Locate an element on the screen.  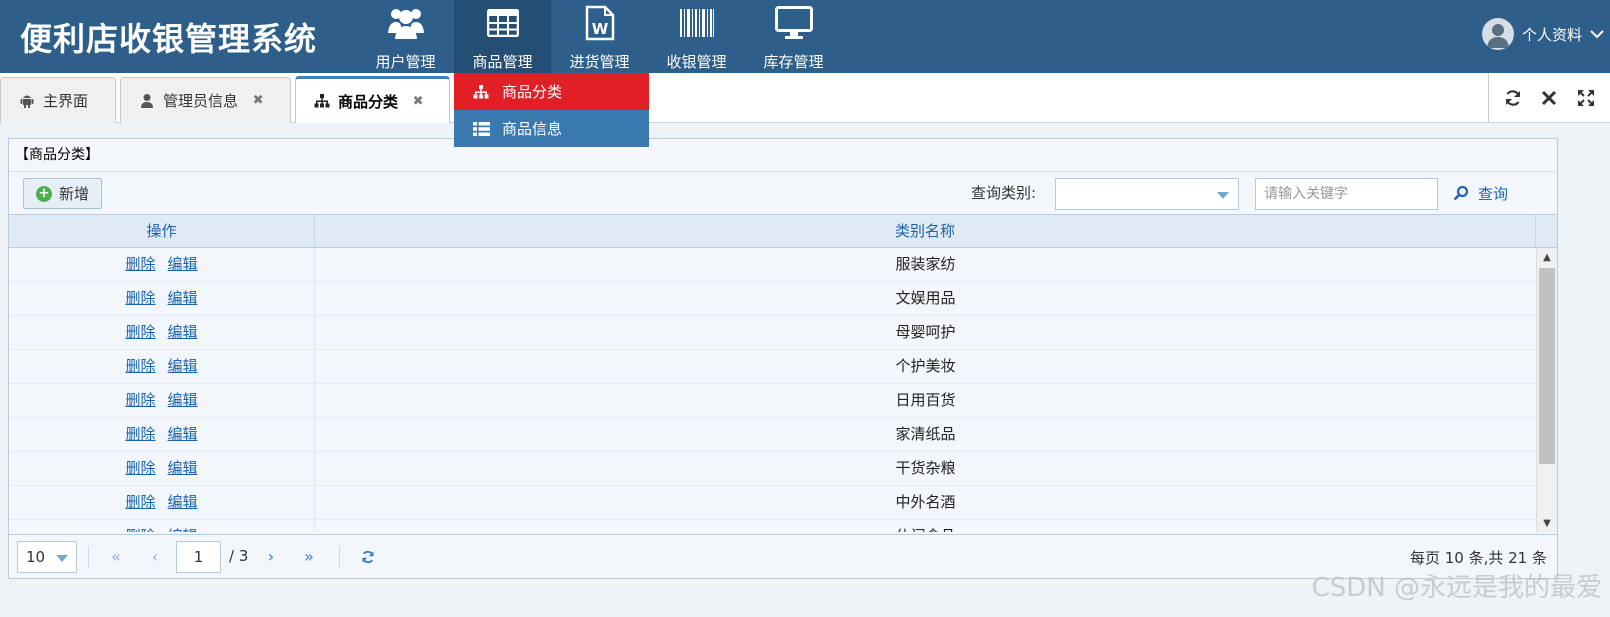
tab-home: 主界面 is located at coordinates (58, 100).